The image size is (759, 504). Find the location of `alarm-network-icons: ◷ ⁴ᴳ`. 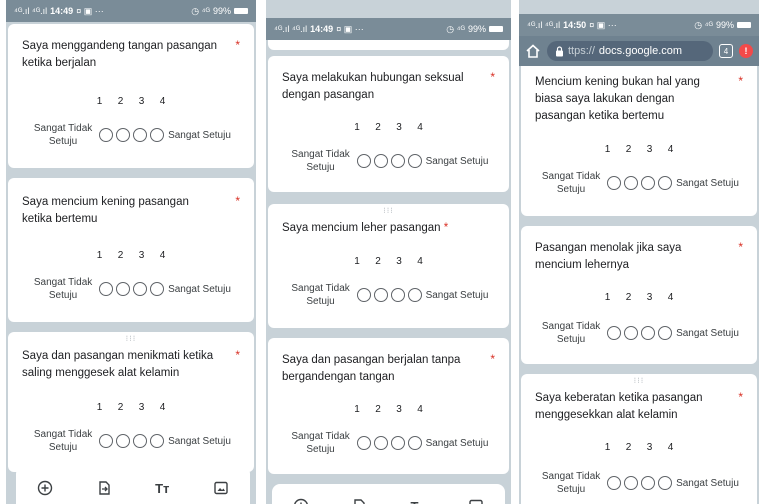

alarm-network-icons: ◷ ⁴ᴳ is located at coordinates (200, 10).